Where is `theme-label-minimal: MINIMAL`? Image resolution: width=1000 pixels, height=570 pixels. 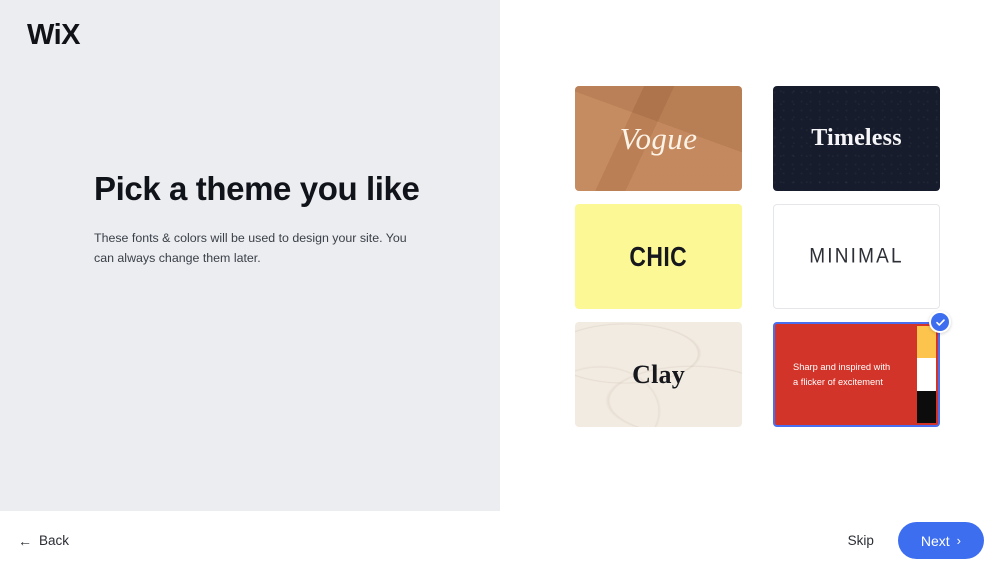
theme-label-minimal: MINIMAL is located at coordinates (856, 256).